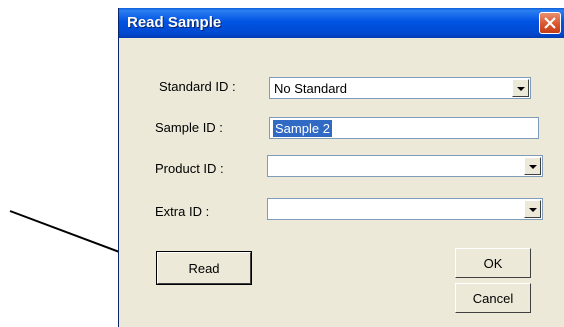  I want to click on title-bar: Read Sample, so click(341, 23).